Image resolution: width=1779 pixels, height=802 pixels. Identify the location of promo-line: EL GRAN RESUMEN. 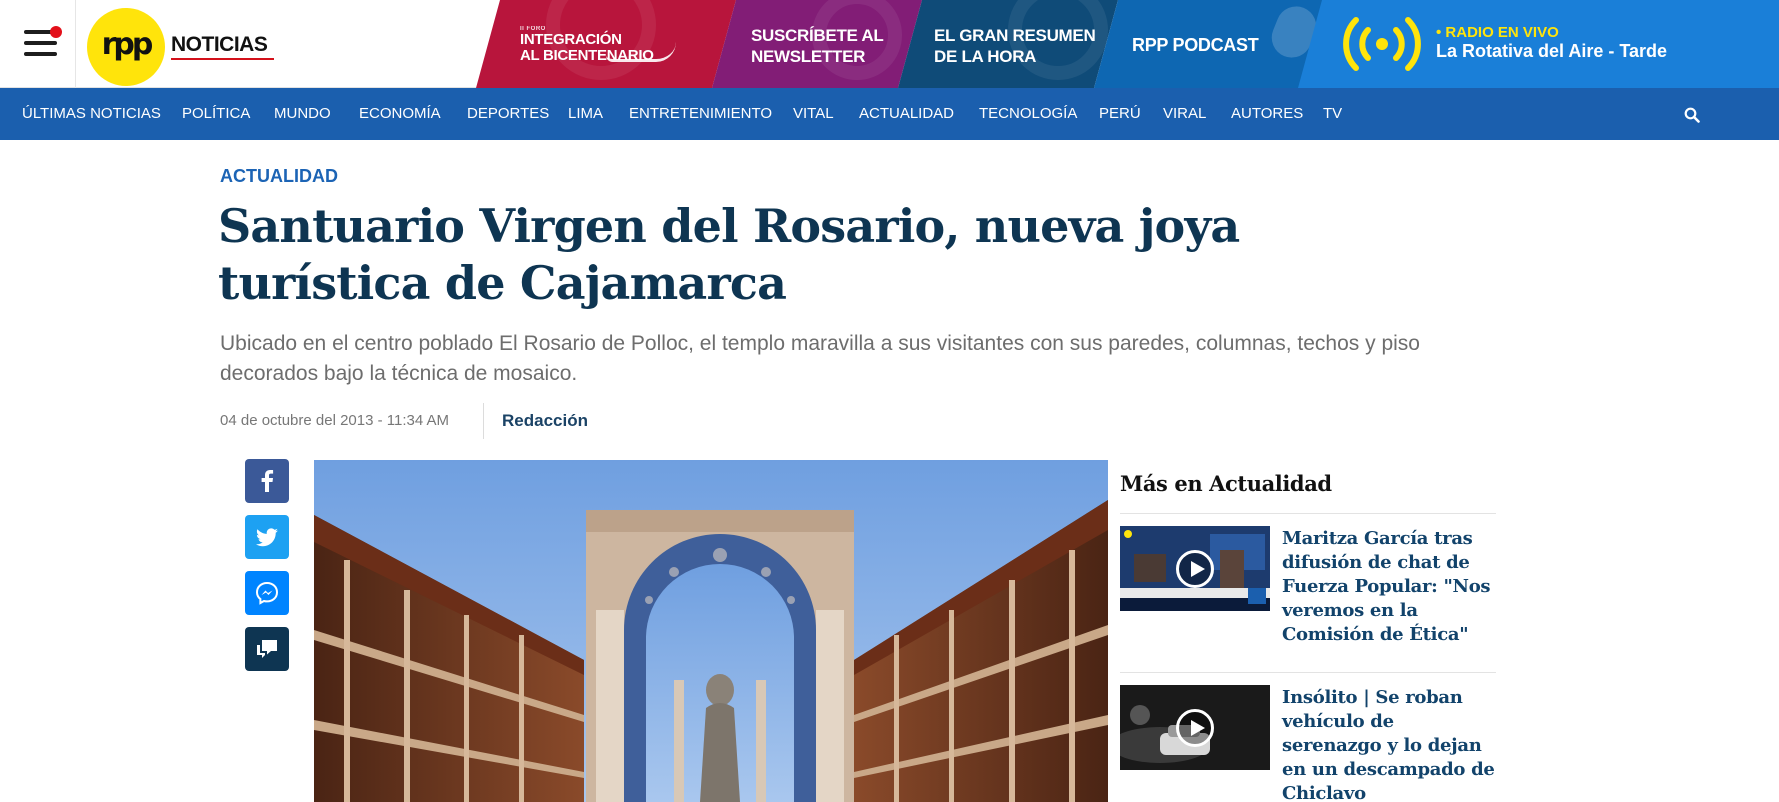
(1015, 35).